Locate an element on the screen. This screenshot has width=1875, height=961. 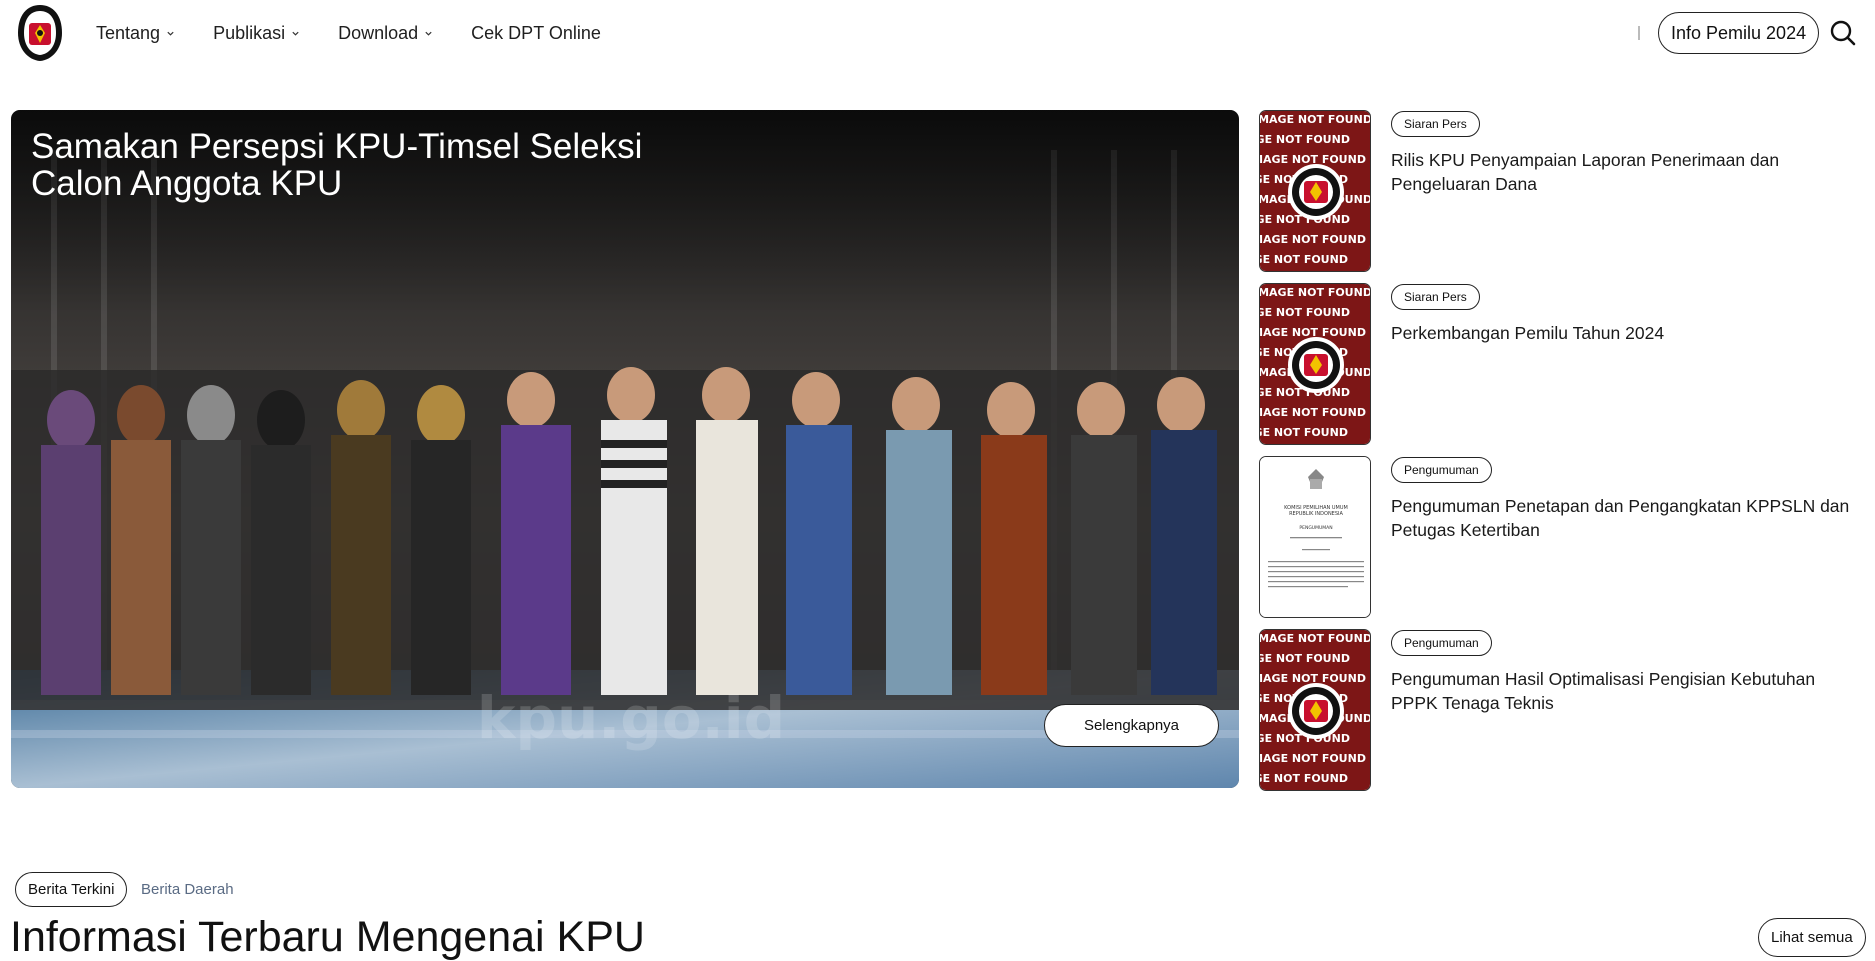
nav-item-tentang: Tentang is located at coordinates (135, 33).